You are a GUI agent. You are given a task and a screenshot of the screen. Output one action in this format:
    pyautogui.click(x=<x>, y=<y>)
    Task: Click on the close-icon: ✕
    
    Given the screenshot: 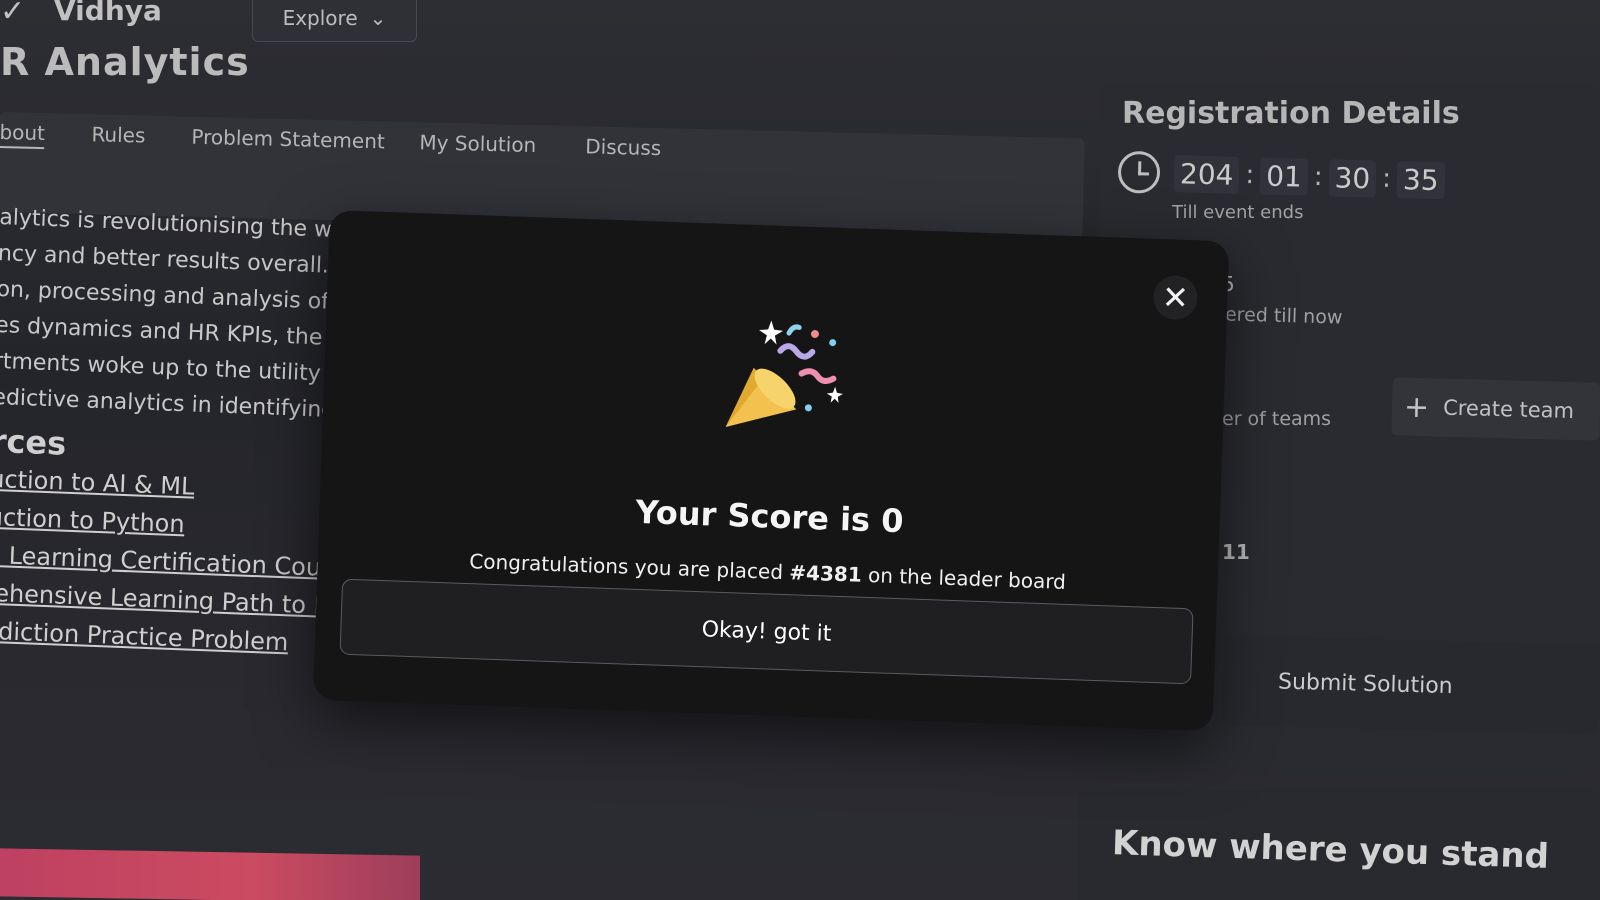 What is the action you would take?
    pyautogui.click(x=1175, y=297)
    